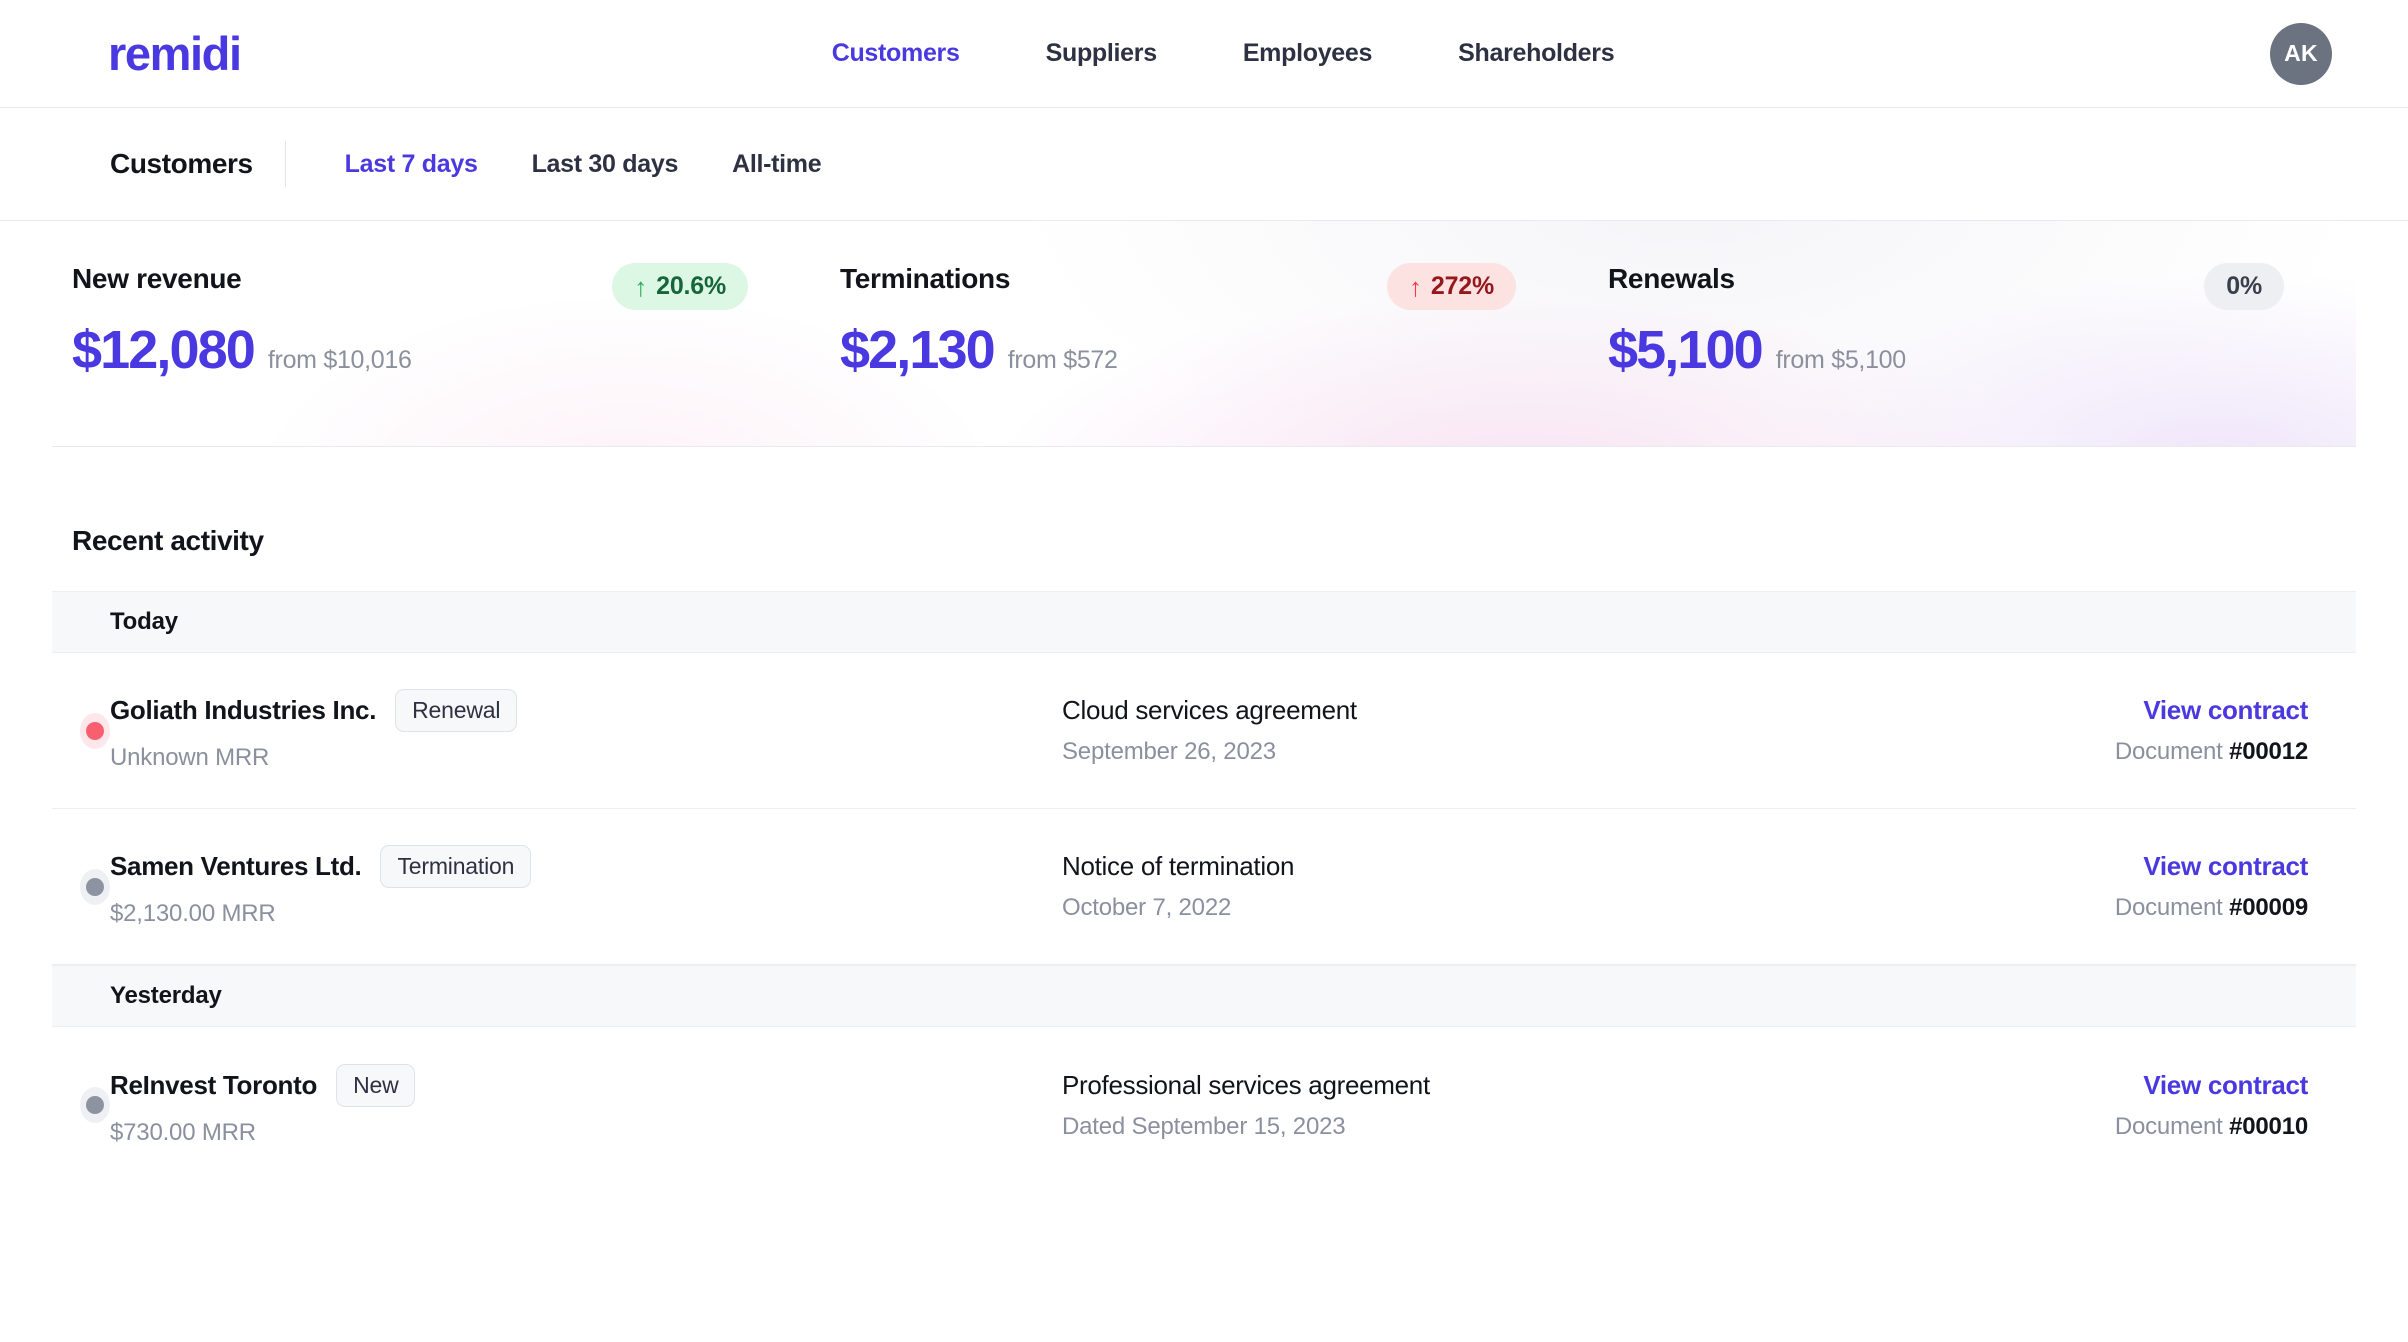  I want to click on document-date: October 7, 2022, so click(1147, 907).